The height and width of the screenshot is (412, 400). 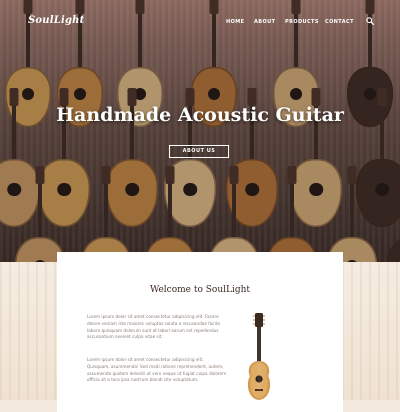 What do you see at coordinates (199, 151) in the screenshot?
I see `about-us-button: ABOUT US` at bounding box center [199, 151].